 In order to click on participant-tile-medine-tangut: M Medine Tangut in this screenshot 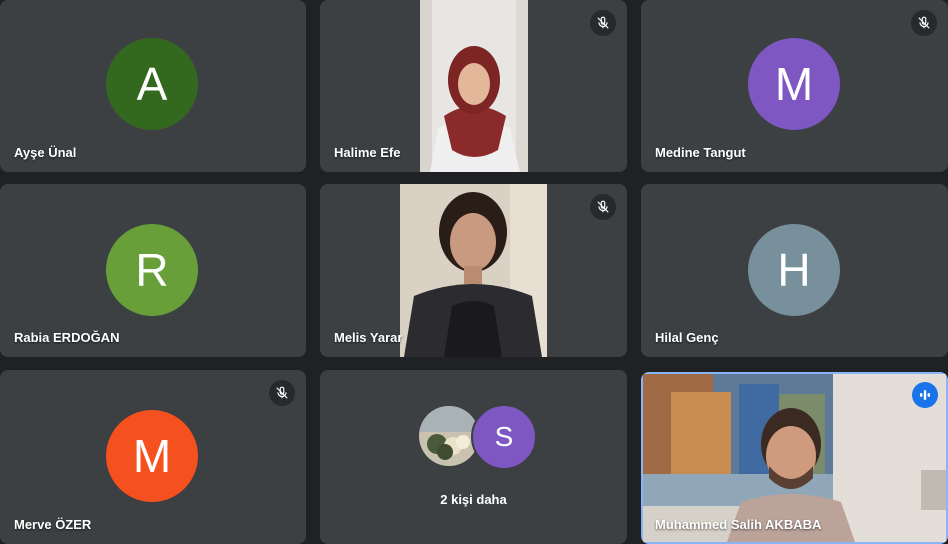, I will do `click(794, 86)`.